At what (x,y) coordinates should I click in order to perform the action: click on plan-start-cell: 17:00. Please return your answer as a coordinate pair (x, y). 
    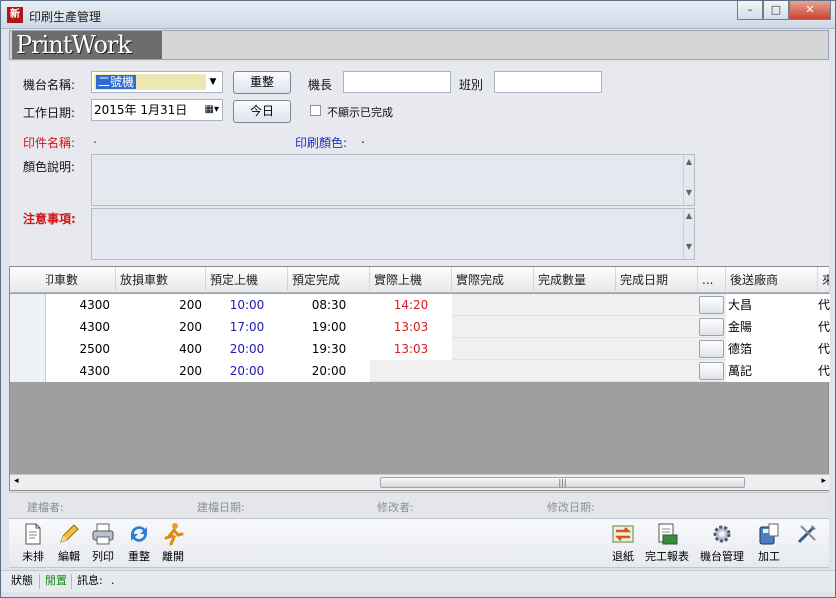
    Looking at the image, I should click on (247, 327).